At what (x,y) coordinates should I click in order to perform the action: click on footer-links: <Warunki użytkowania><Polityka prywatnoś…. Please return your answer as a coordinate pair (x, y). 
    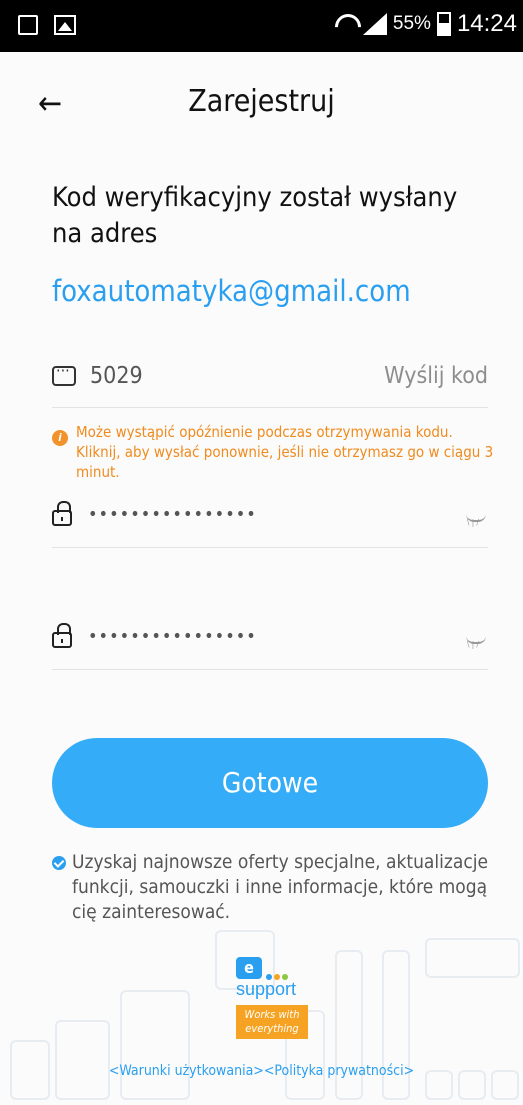
    Looking at the image, I should click on (261, 1071).